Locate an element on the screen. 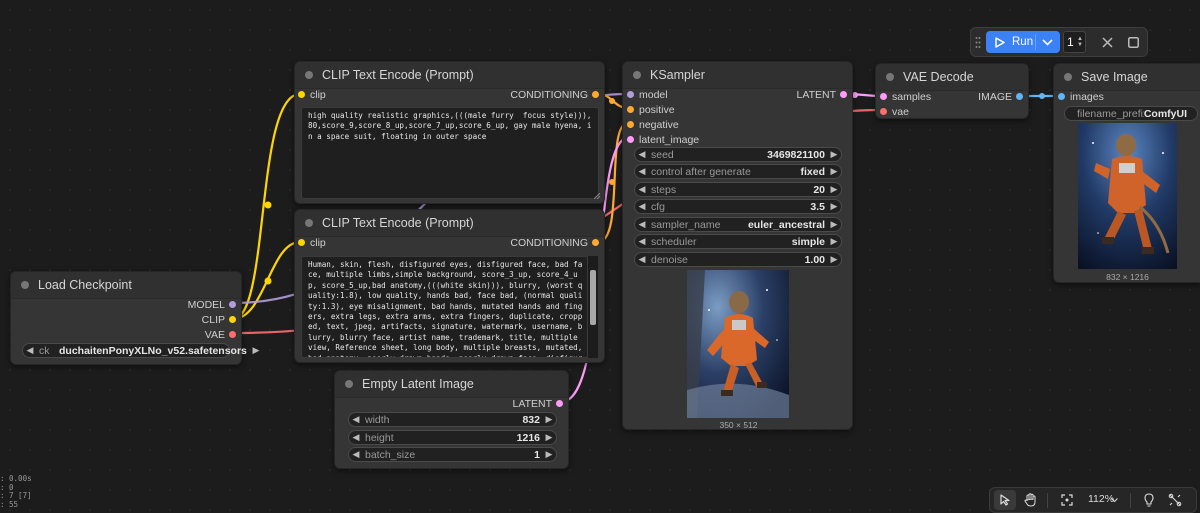 Image resolution: width=1200 pixels, height=513 pixels. fit-view-icon is located at coordinates (1067, 500).